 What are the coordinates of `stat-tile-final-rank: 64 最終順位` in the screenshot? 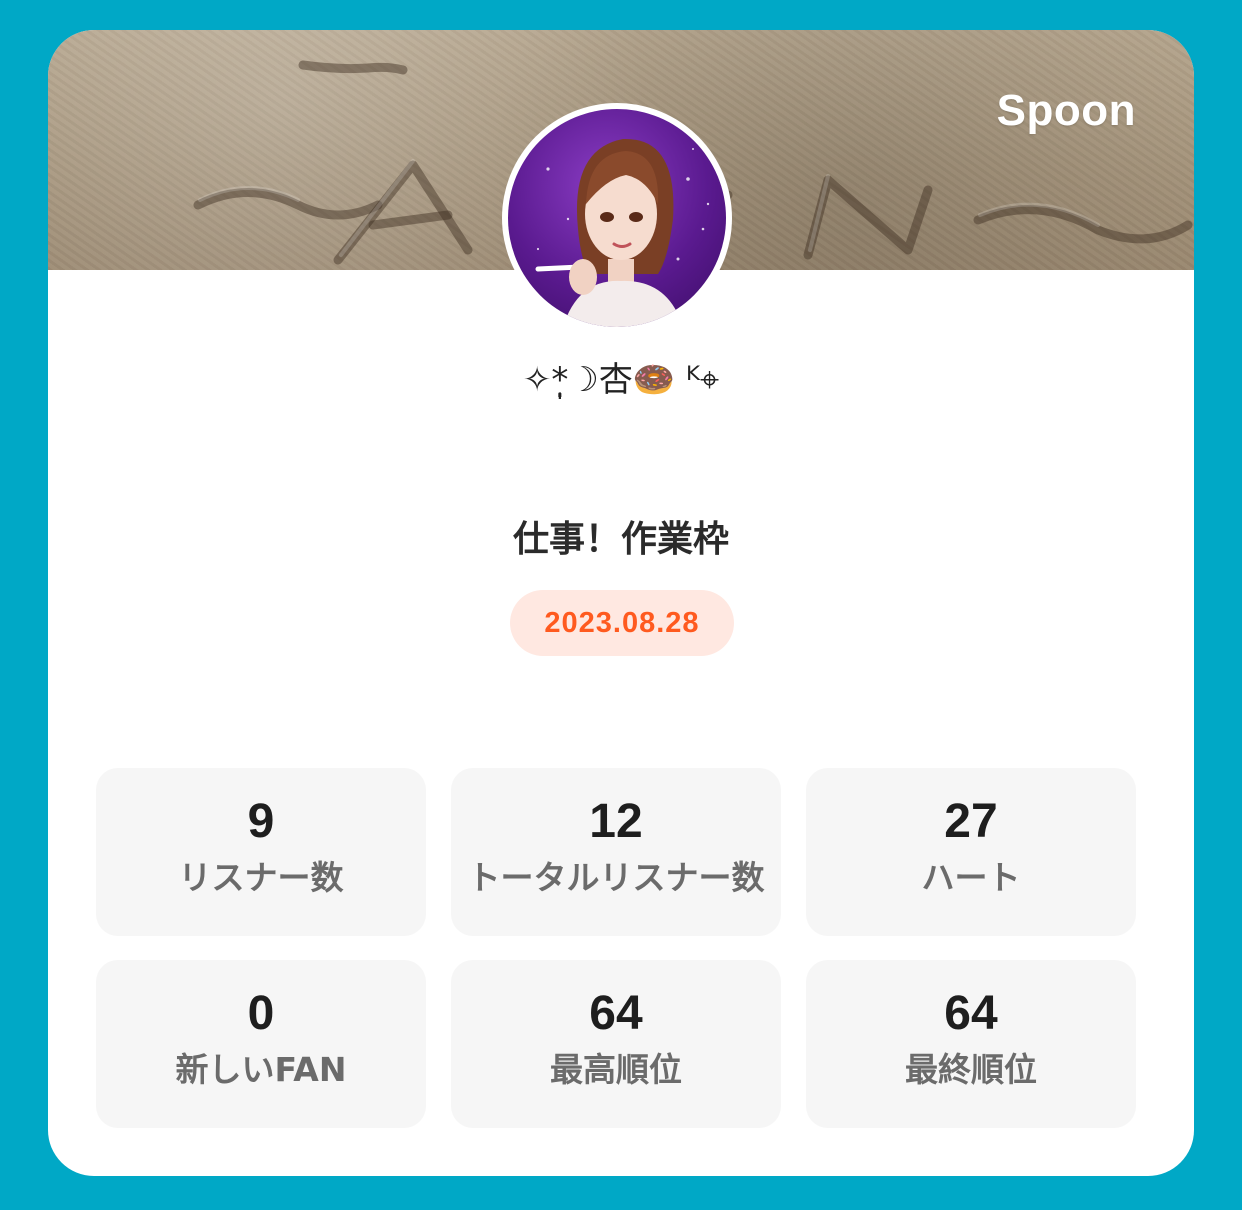 It's located at (971, 1044).